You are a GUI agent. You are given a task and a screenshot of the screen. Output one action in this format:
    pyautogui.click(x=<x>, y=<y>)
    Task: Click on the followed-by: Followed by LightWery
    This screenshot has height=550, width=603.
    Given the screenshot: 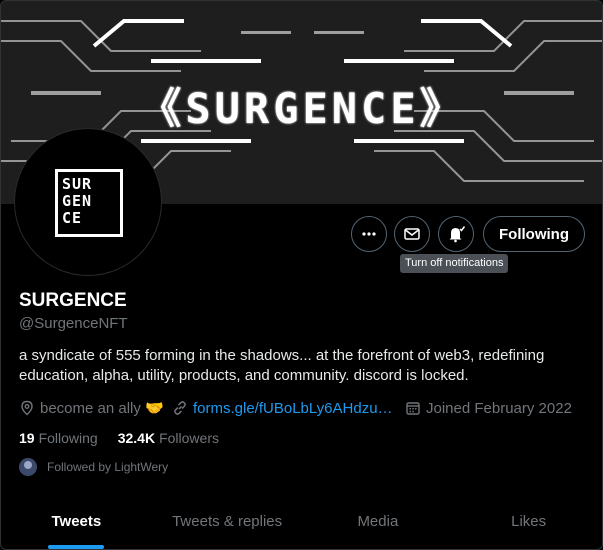 What is the action you would take?
    pyautogui.click(x=93, y=467)
    